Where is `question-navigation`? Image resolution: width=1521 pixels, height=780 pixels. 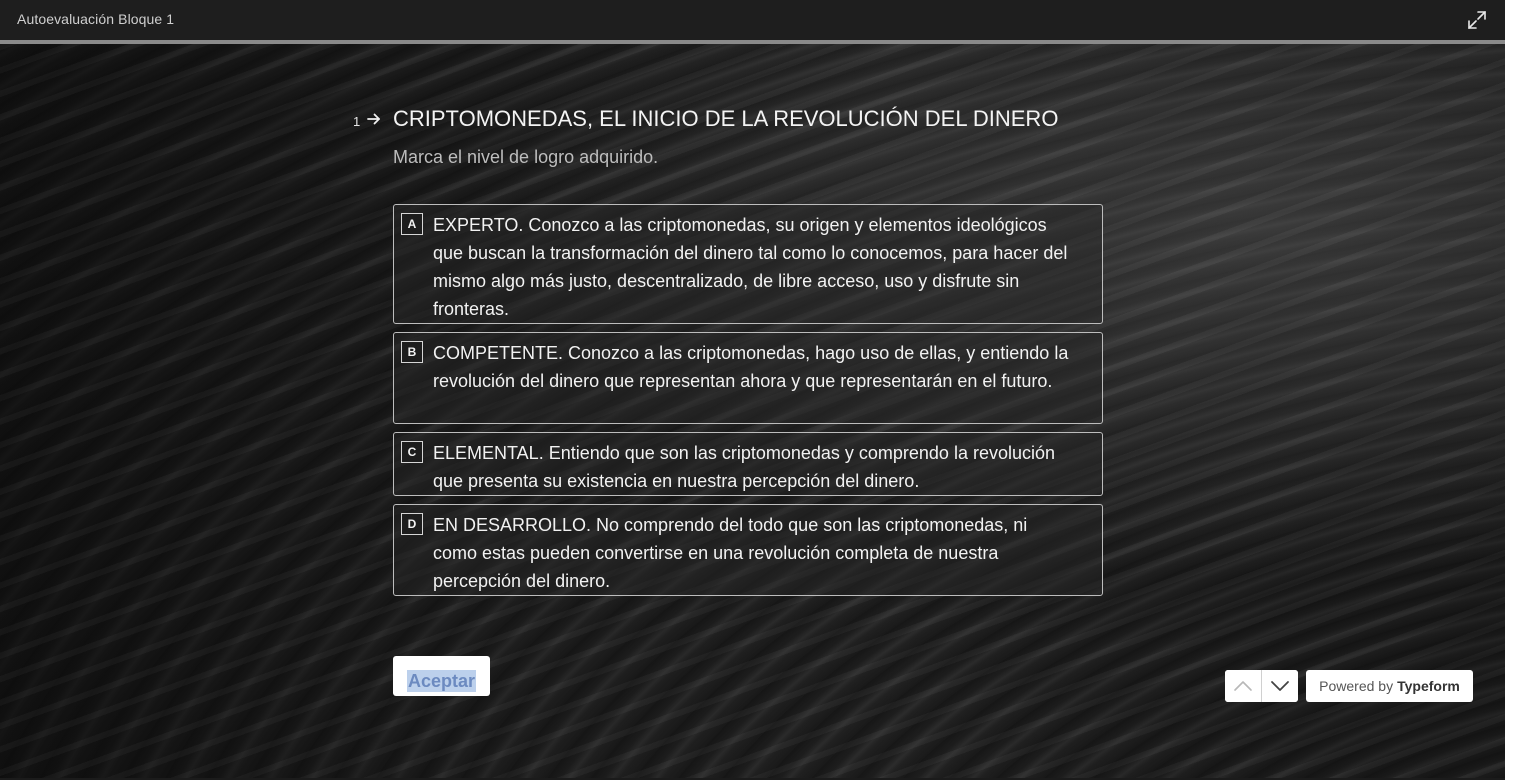
question-navigation is located at coordinates (1261, 686).